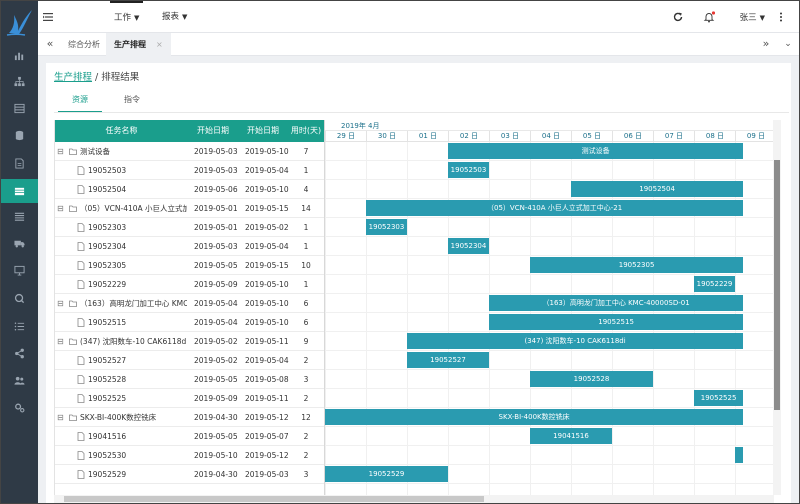 The width and height of the screenshot is (800, 504). I want to click on timeline-day-label: 07 日, so click(673, 136).